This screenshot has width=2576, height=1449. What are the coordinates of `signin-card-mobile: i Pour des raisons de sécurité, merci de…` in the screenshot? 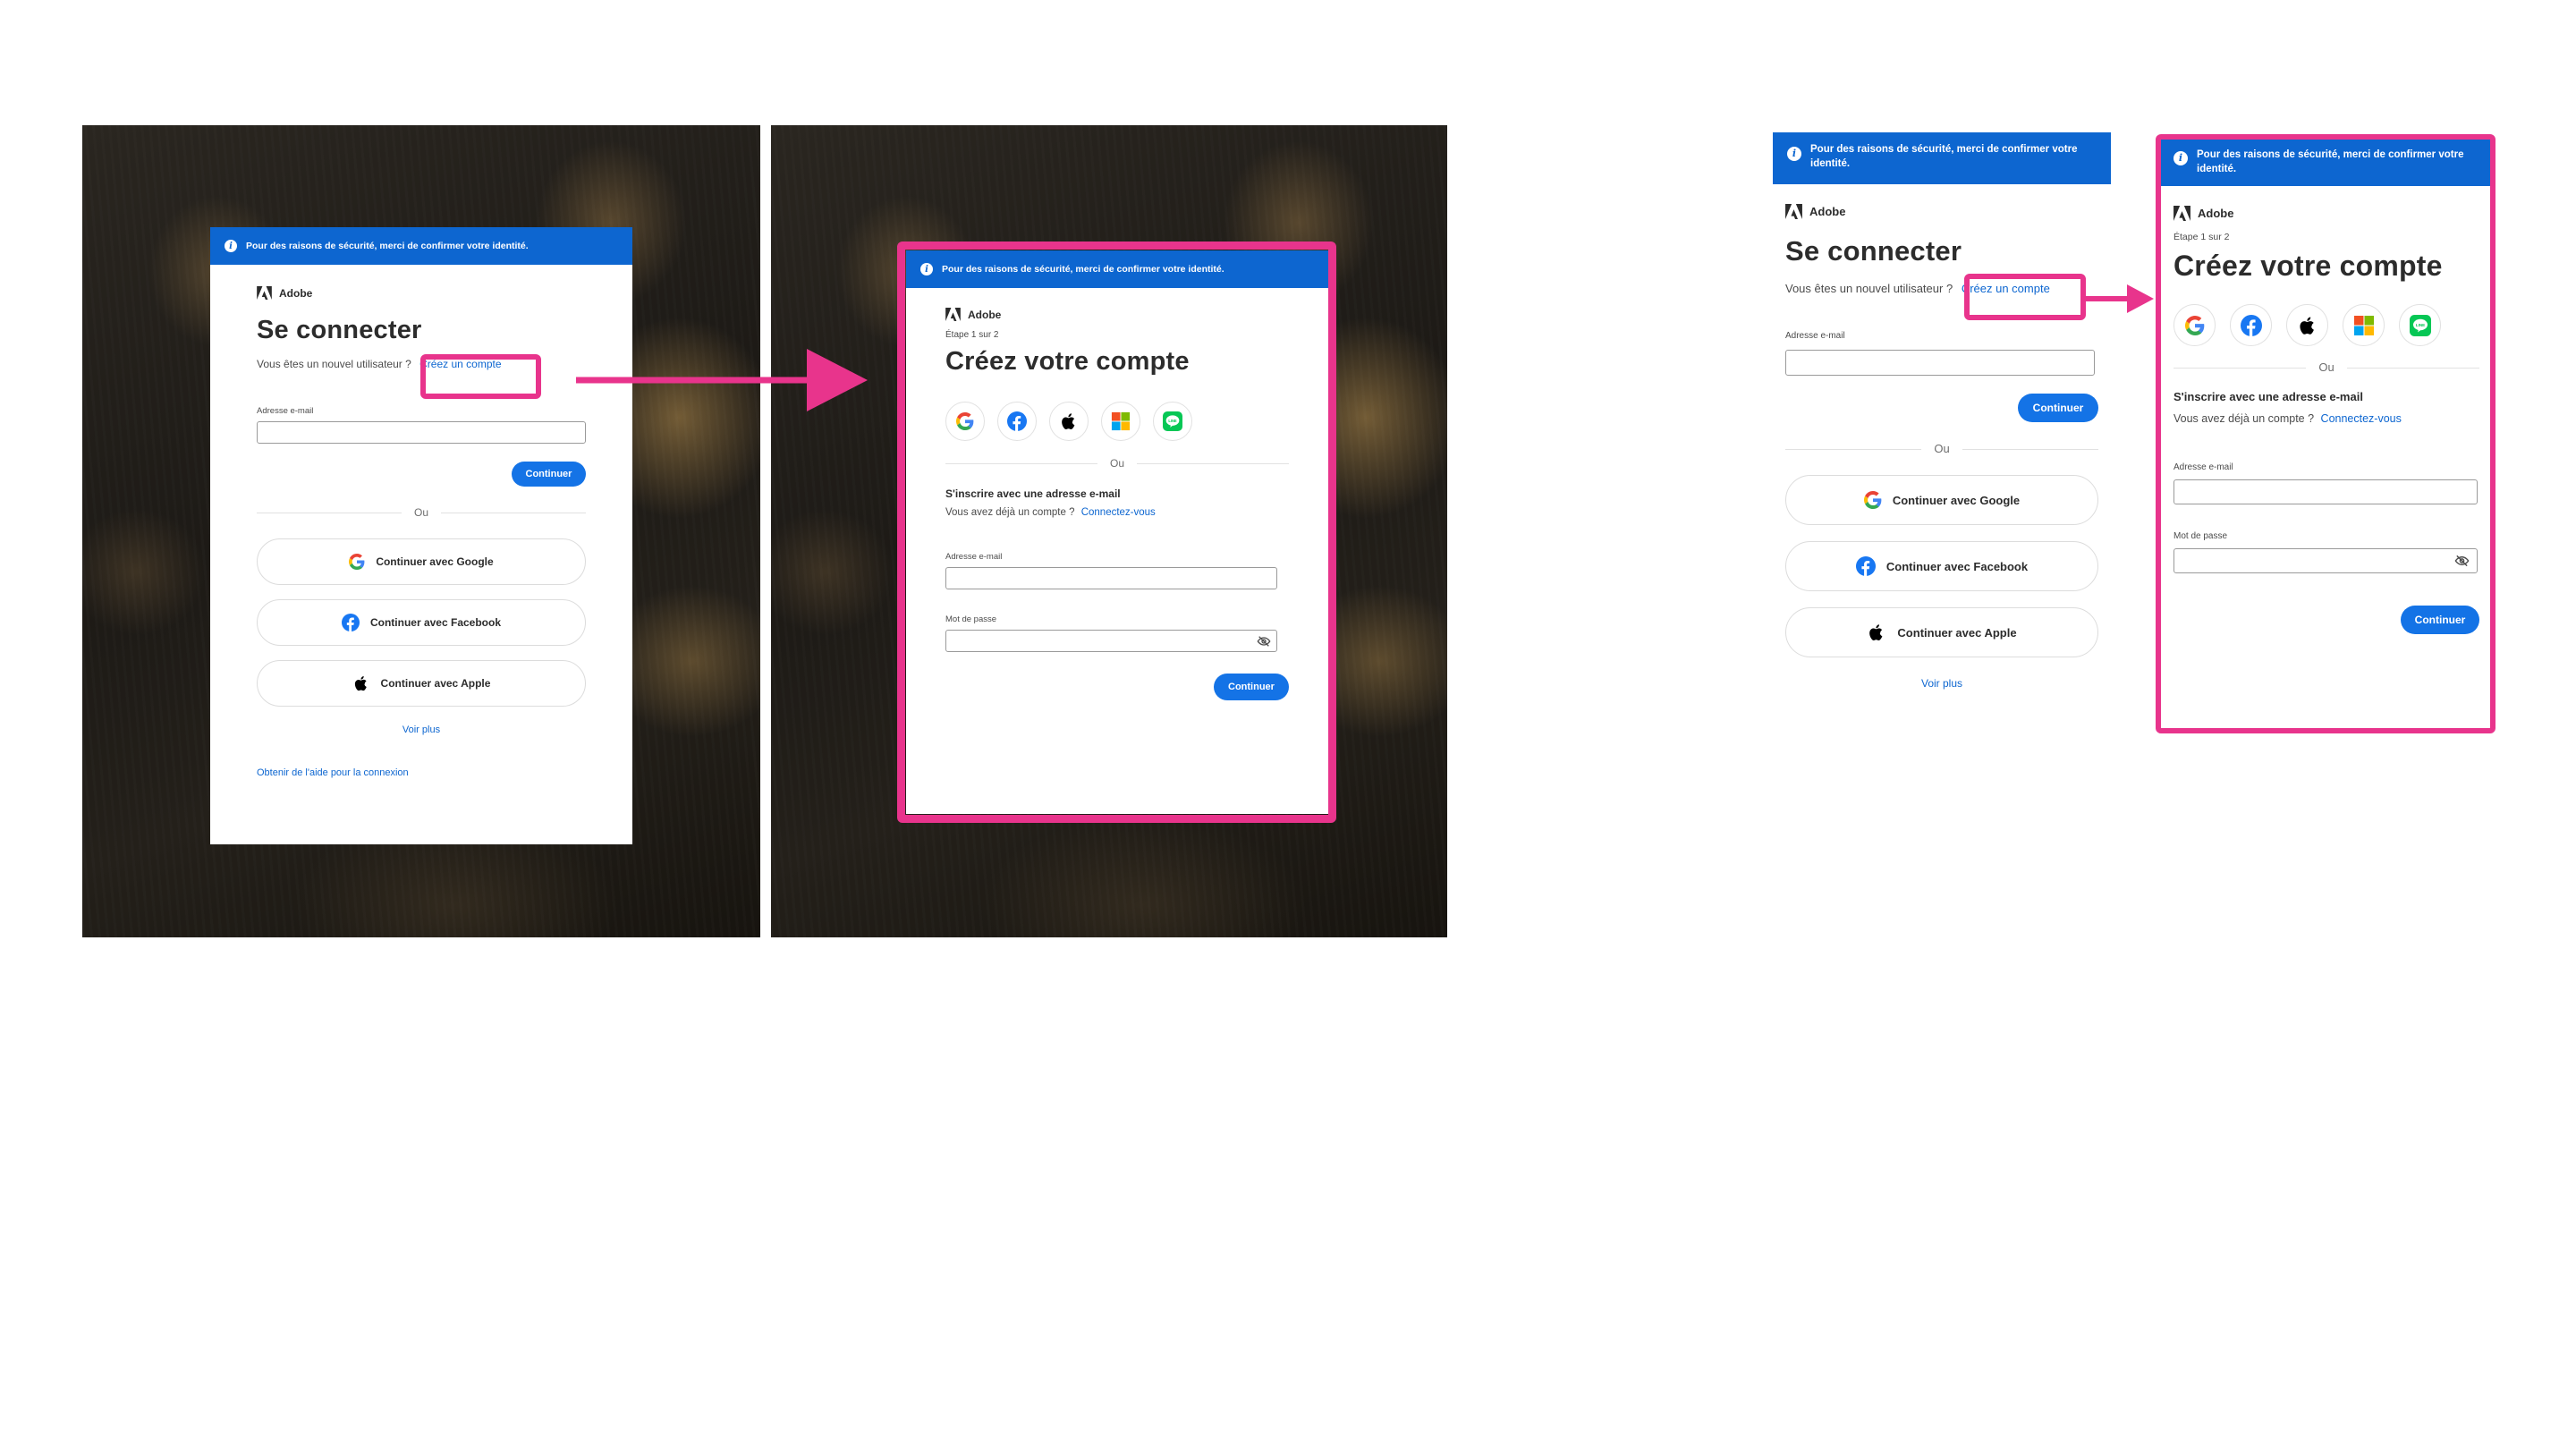 It's located at (1942, 427).